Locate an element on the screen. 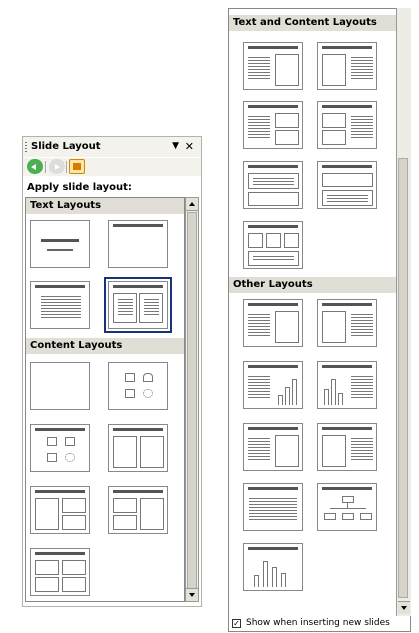  layout-title-text-over-content is located at coordinates (347, 185).